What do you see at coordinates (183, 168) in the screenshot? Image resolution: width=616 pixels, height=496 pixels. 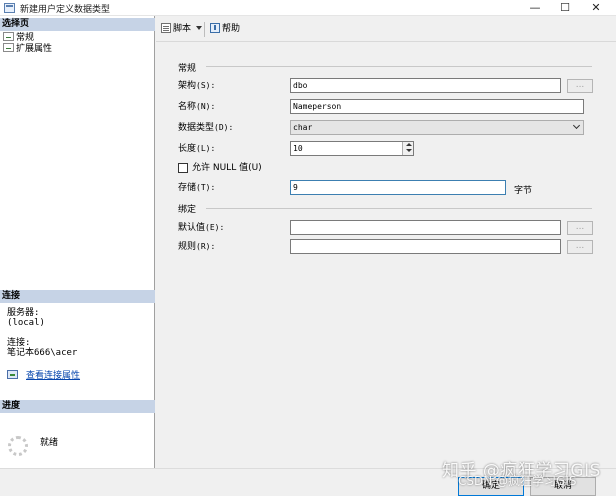 I see `allow-null-checkbox` at bounding box center [183, 168].